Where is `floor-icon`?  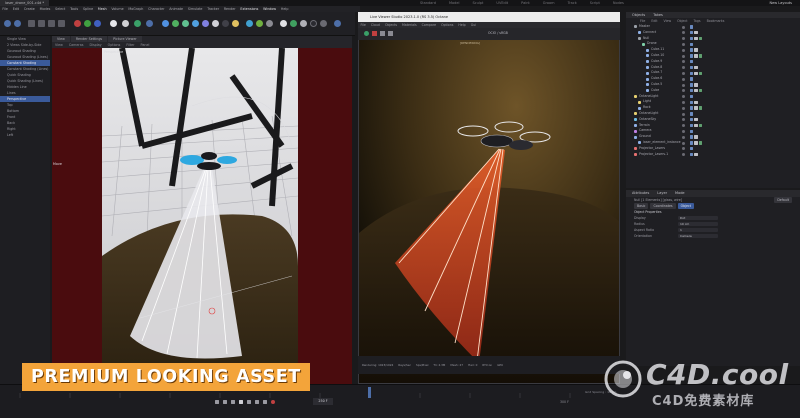 floor-icon is located at coordinates (215, 23).